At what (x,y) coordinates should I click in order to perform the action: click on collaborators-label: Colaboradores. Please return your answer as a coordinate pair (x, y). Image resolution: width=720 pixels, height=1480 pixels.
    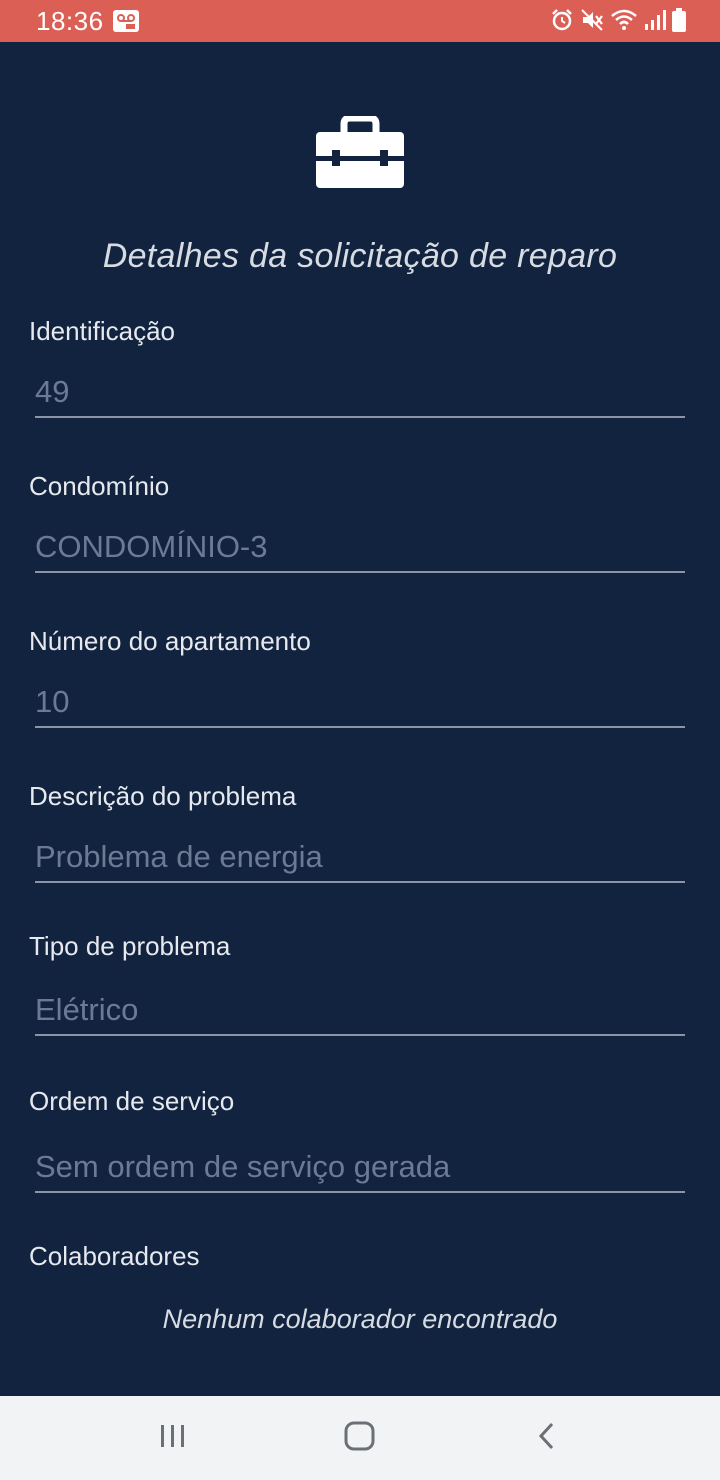
    Looking at the image, I should click on (114, 1256).